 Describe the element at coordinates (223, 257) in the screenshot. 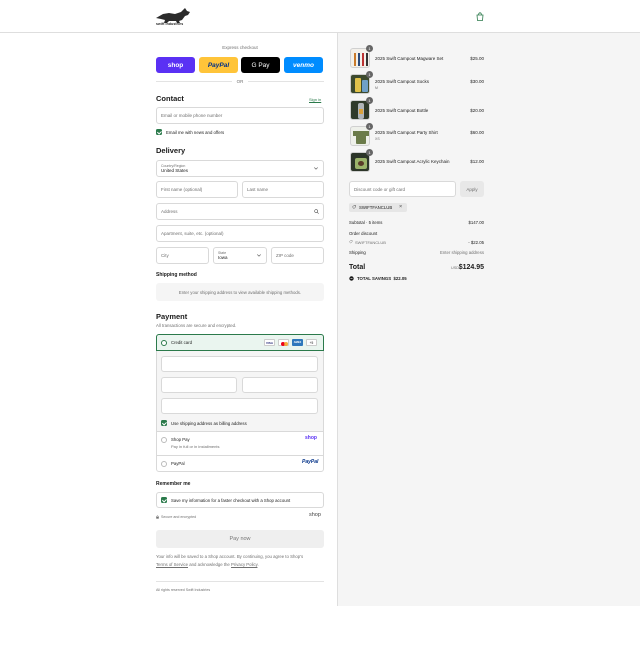

I see `state-value: Iowa` at that location.